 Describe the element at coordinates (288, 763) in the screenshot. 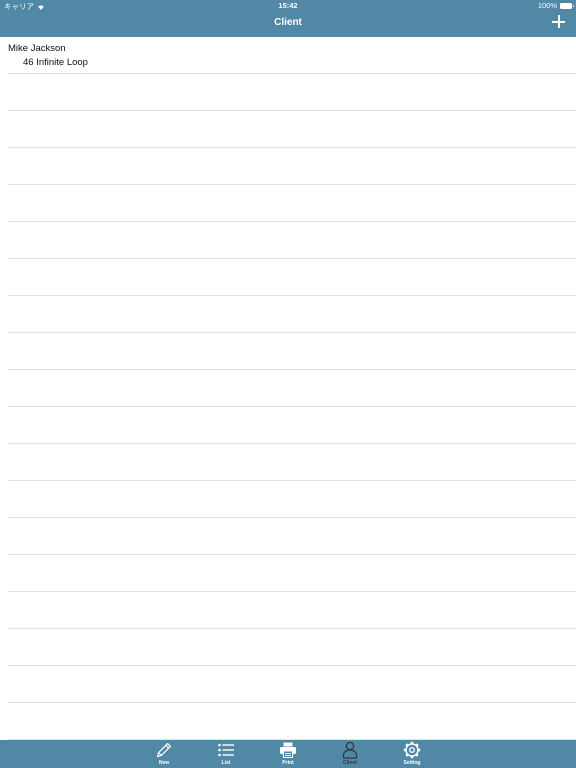

I see `tab-print-label: Print` at that location.